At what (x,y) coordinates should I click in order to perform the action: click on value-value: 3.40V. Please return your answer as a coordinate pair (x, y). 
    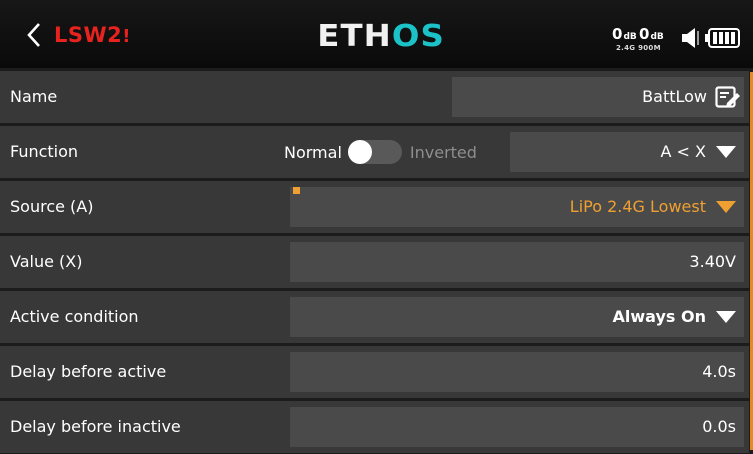
    Looking at the image, I should click on (712, 261).